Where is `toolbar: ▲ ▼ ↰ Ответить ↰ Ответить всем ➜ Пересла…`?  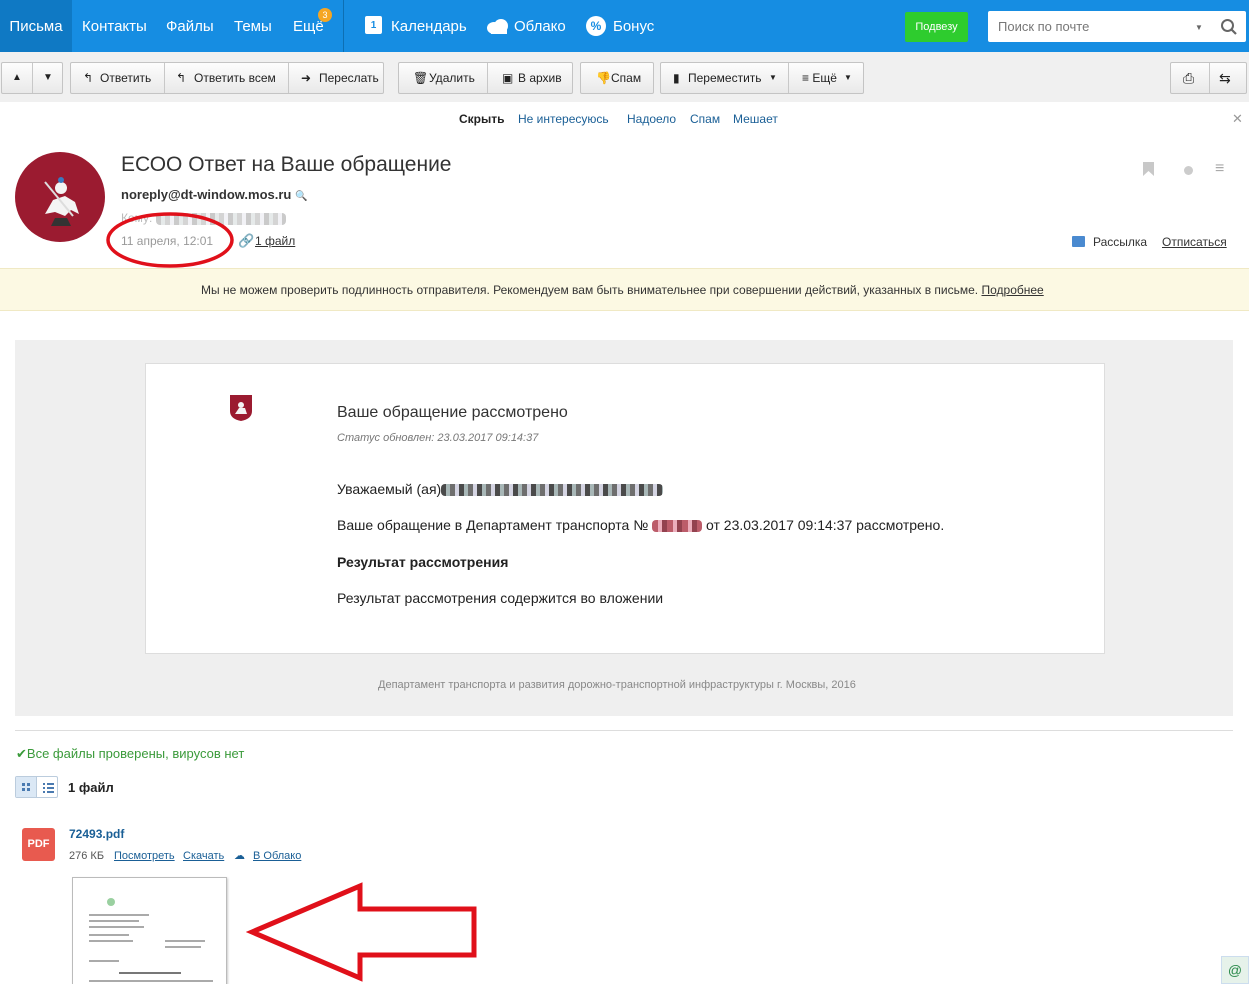
toolbar: ▲ ▼ ↰ Ответить ↰ Ответить всем ➜ Пересла… is located at coordinates (624, 77).